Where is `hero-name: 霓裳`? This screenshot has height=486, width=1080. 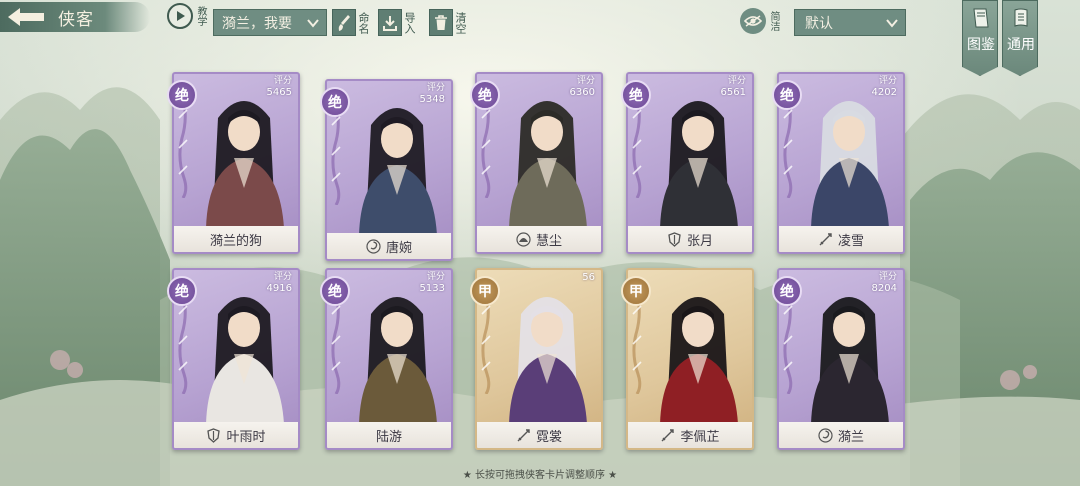
hero-name: 霓裳 is located at coordinates (548, 437).